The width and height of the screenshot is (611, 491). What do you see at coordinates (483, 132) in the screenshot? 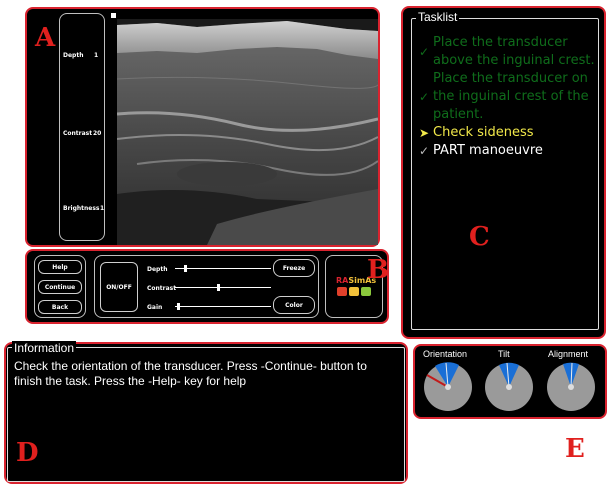
I see `task-item-3-text: Check sideness` at bounding box center [483, 132].